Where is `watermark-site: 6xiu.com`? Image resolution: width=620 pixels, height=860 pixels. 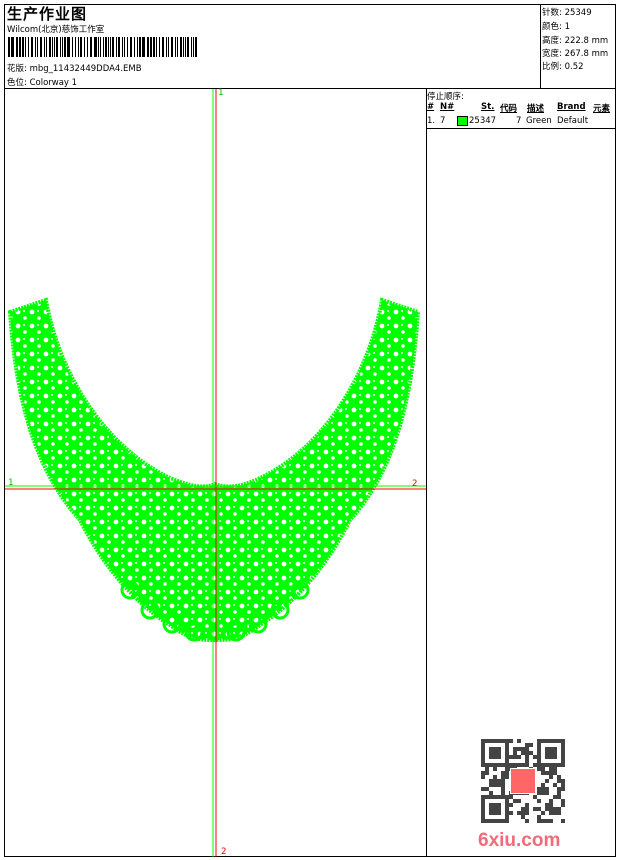
watermark-site: 6xiu.com is located at coordinates (519, 840).